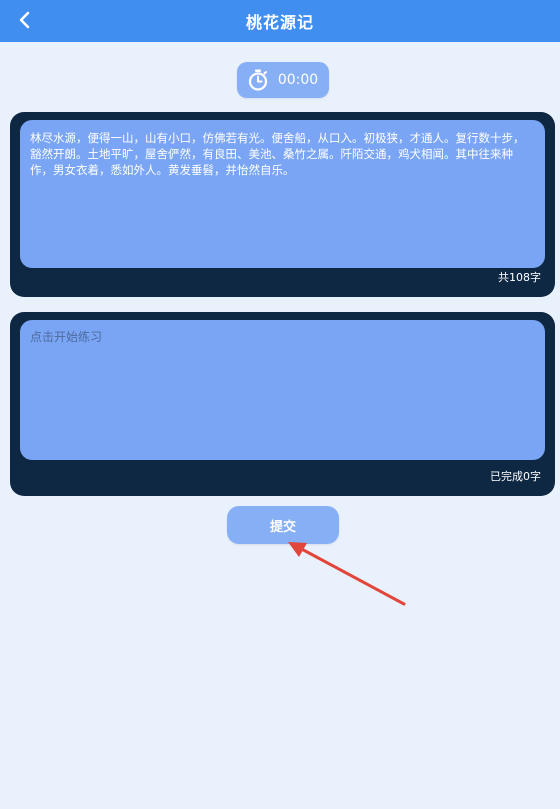 The image size is (560, 809). Describe the element at coordinates (298, 80) in the screenshot. I see `timer-value: 00:00` at that location.